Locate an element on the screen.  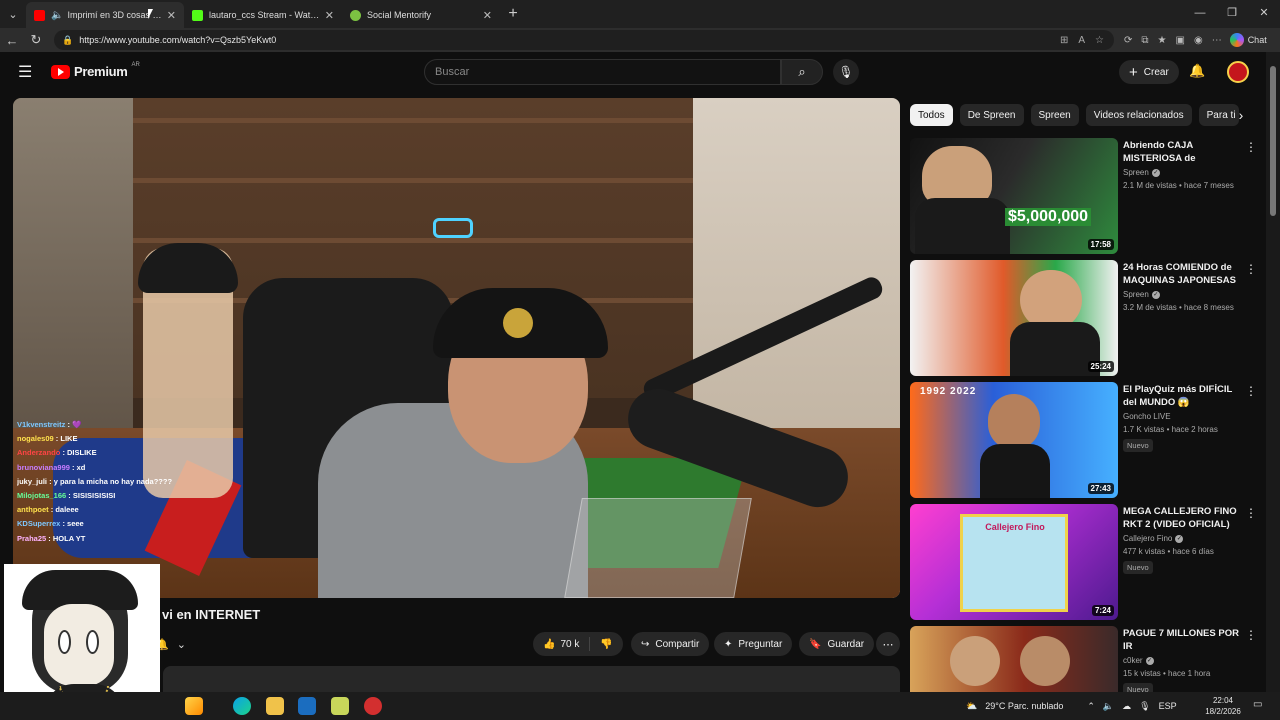
app-available-icon: ⊞ is located at coordinates (1064, 40).